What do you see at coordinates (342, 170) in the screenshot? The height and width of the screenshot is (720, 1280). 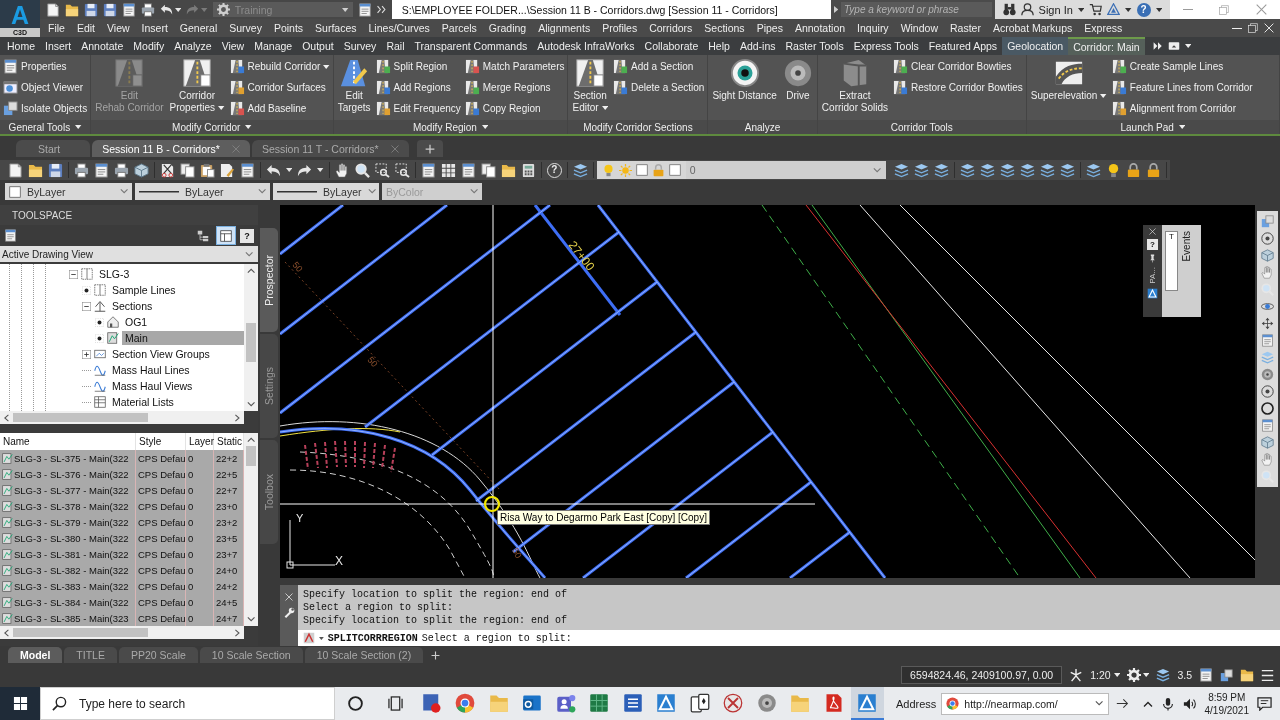 I see `hand-icon` at bounding box center [342, 170].